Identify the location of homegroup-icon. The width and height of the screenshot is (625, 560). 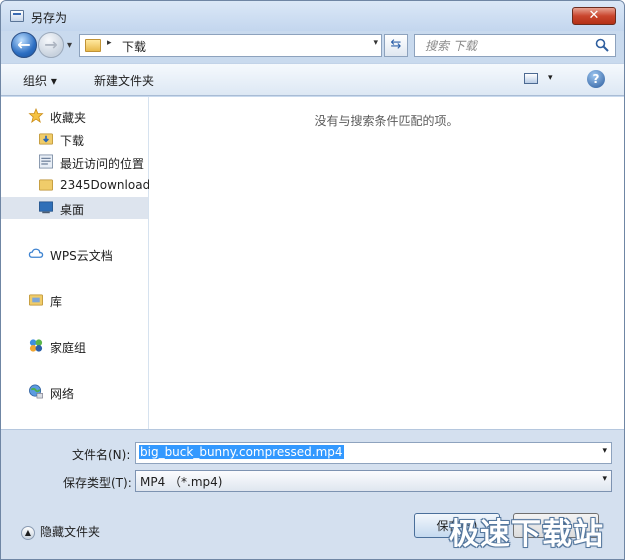
(36, 345).